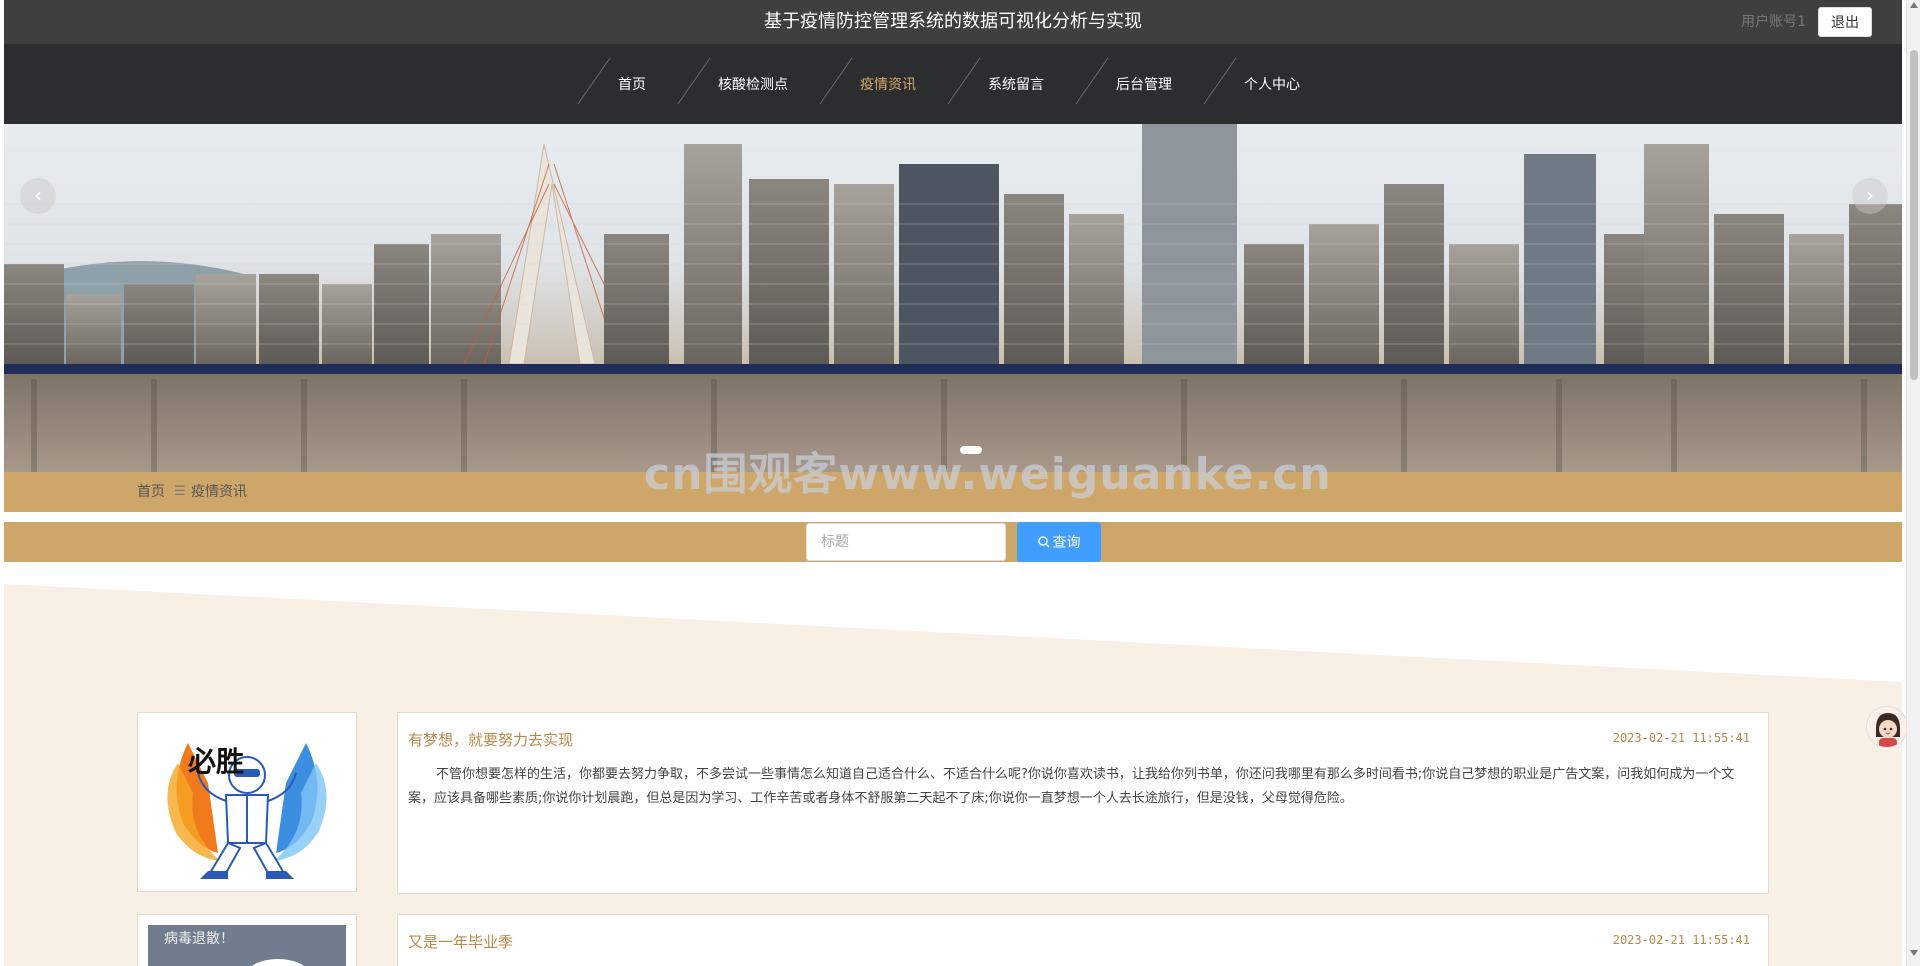  I want to click on nav-item-admin: 后台管理, so click(1138, 84).